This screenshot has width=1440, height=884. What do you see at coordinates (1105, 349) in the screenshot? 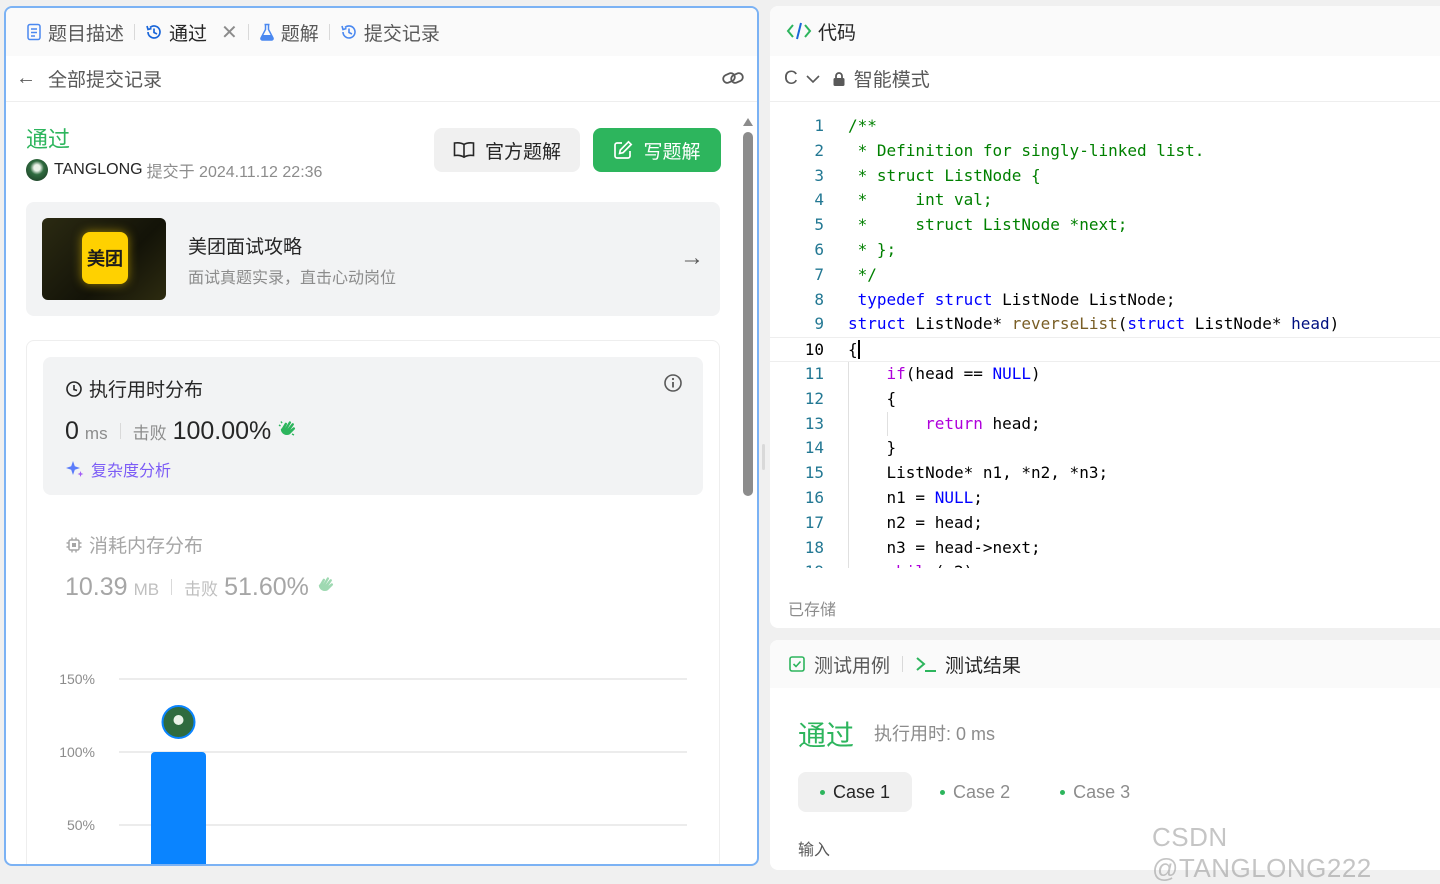
I see `code-line: 10 {` at bounding box center [1105, 349].